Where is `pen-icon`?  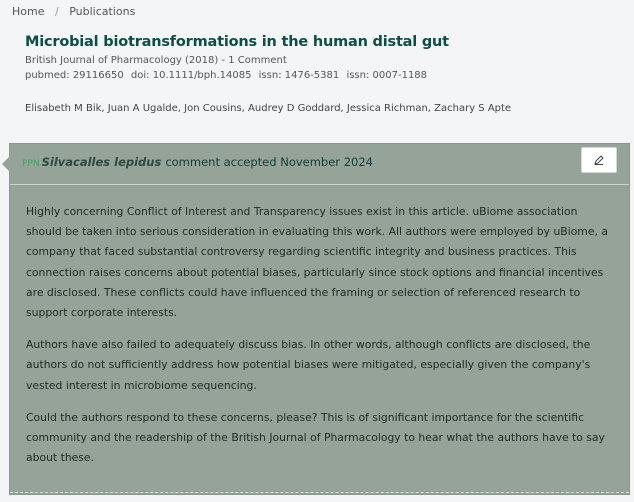 pen-icon is located at coordinates (599, 160).